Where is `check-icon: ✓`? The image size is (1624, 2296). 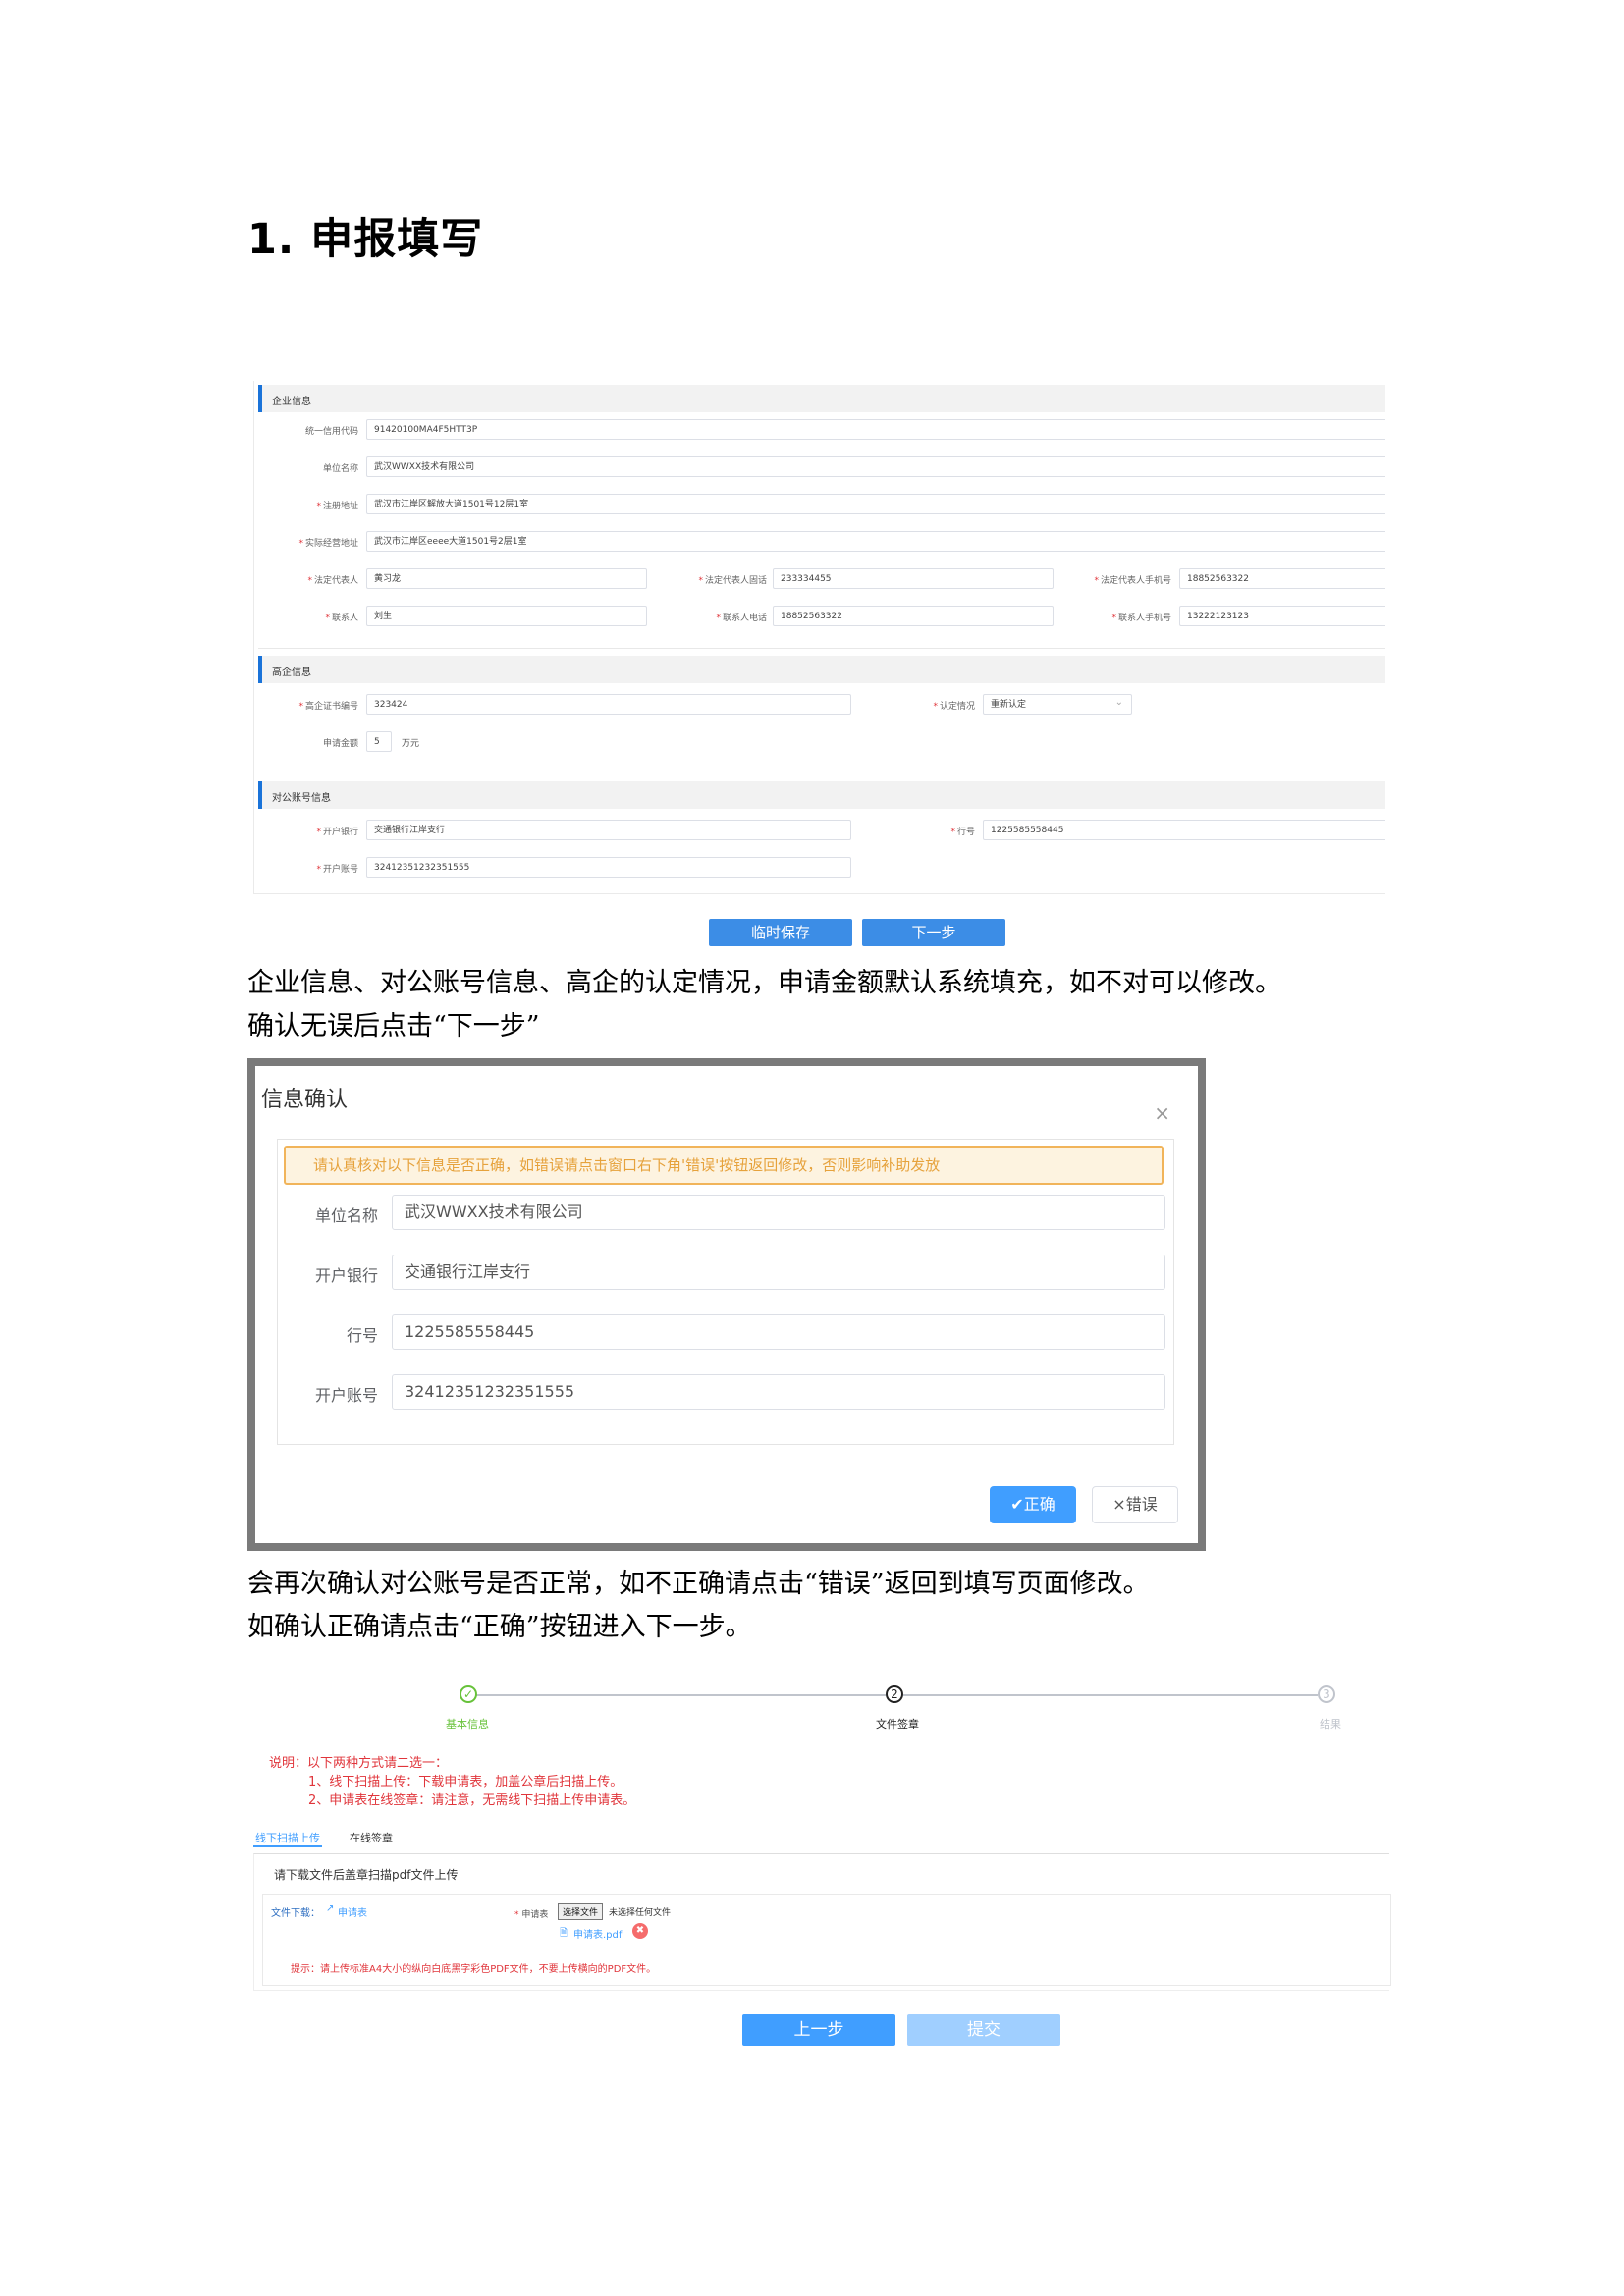 check-icon: ✓ is located at coordinates (468, 1694).